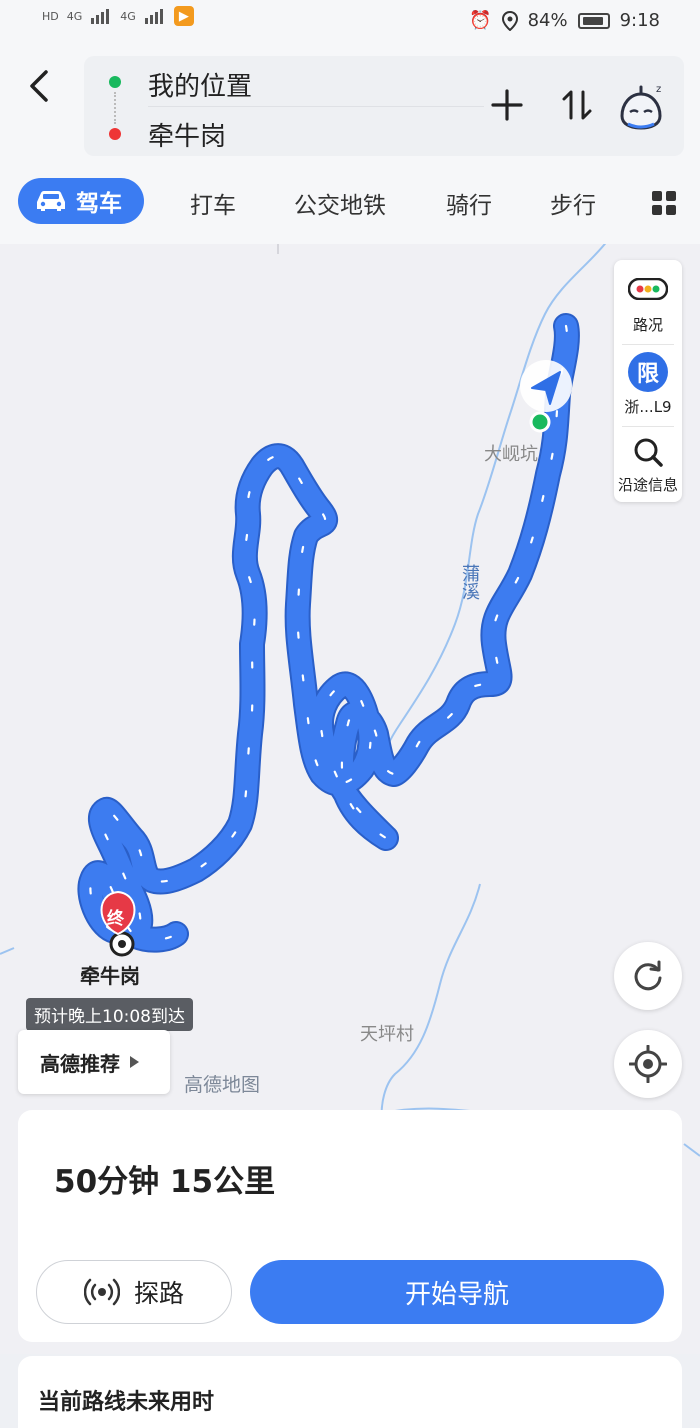 This screenshot has height=1428, width=700. I want to click on refresh-icon, so click(648, 975).